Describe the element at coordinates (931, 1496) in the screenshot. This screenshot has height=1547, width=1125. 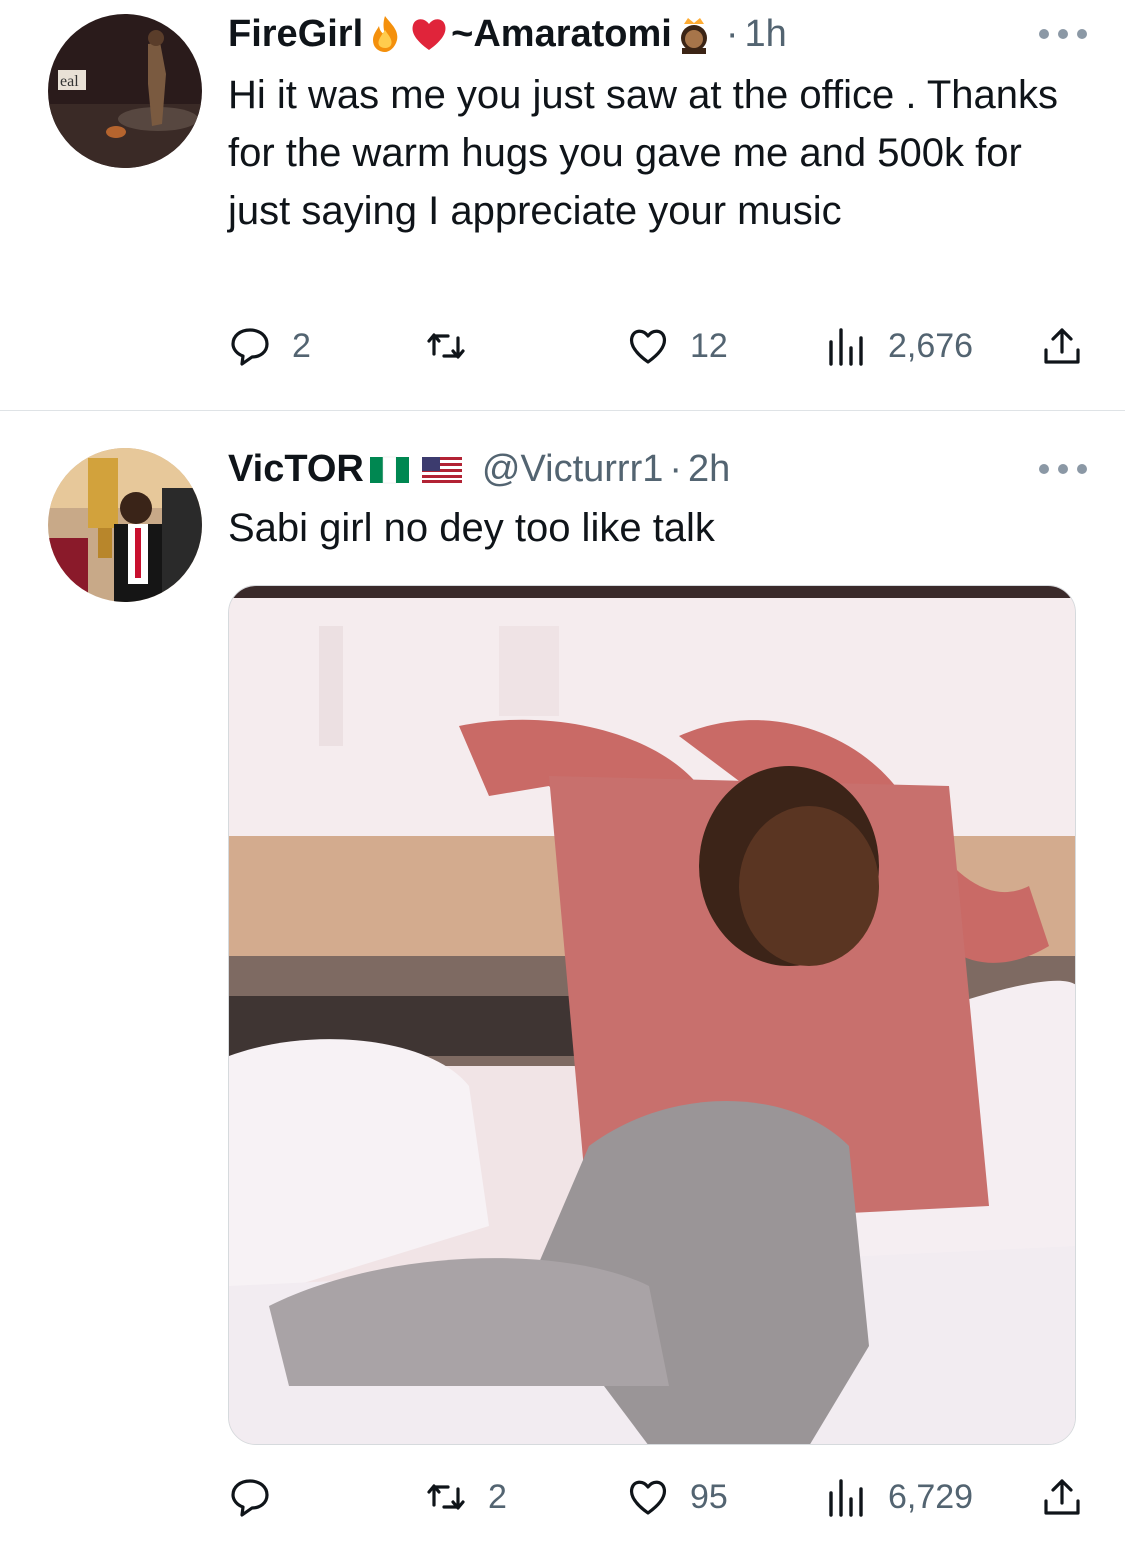
I see `view-count: 6,729` at that location.